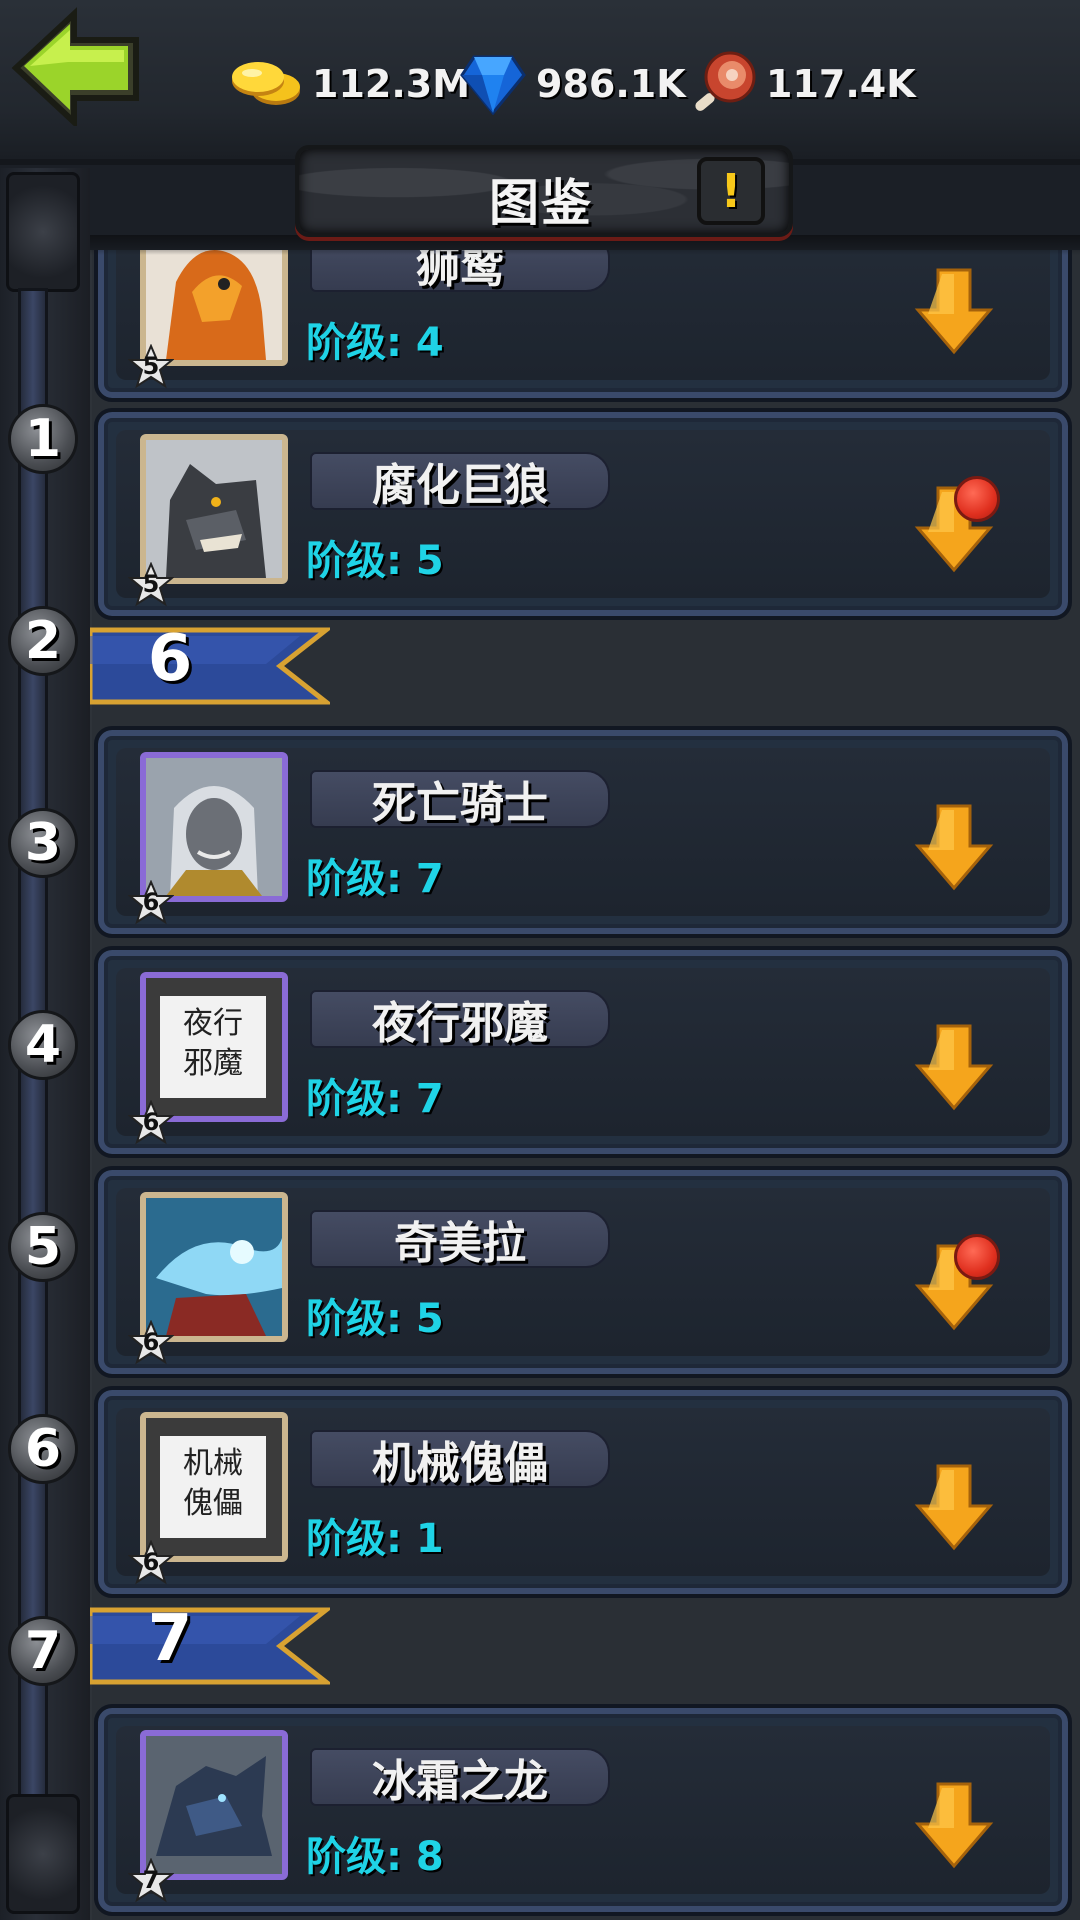 The image size is (1080, 1920). Describe the element at coordinates (213, 1487) in the screenshot. I see `portrait-placeholder: 机械 傀儡` at that location.